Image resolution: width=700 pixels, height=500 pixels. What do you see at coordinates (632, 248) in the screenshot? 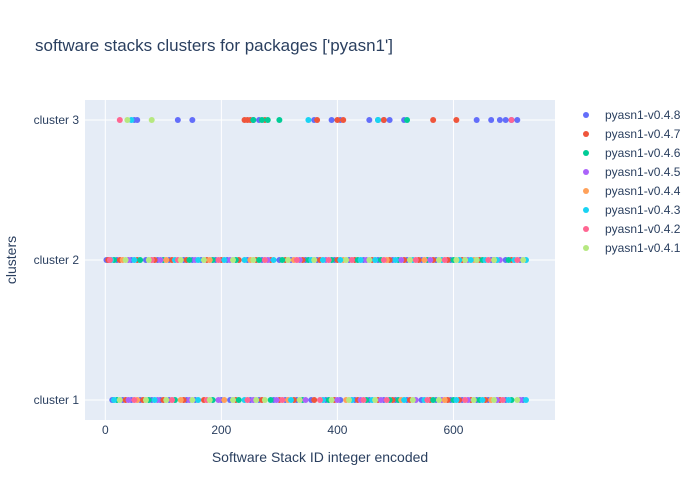
I see `legend-item: pyasn1-v0.4.1` at bounding box center [632, 248].